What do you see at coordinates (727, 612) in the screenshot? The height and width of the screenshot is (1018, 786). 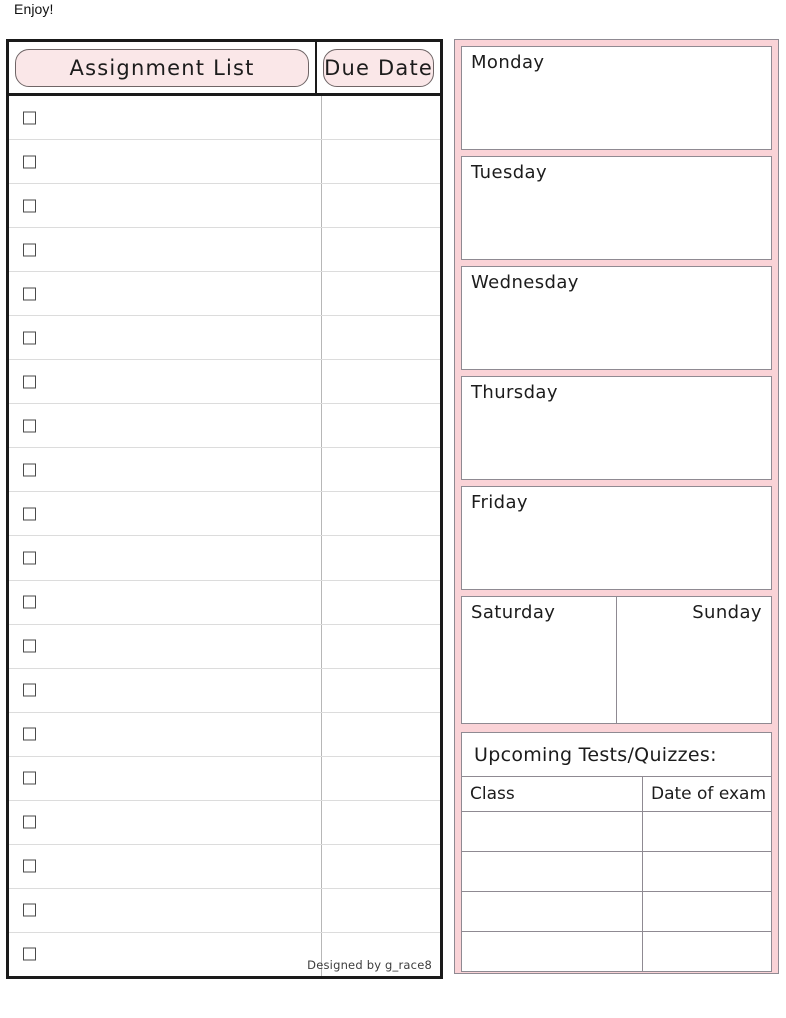 I see `sunday-label: Sunday` at bounding box center [727, 612].